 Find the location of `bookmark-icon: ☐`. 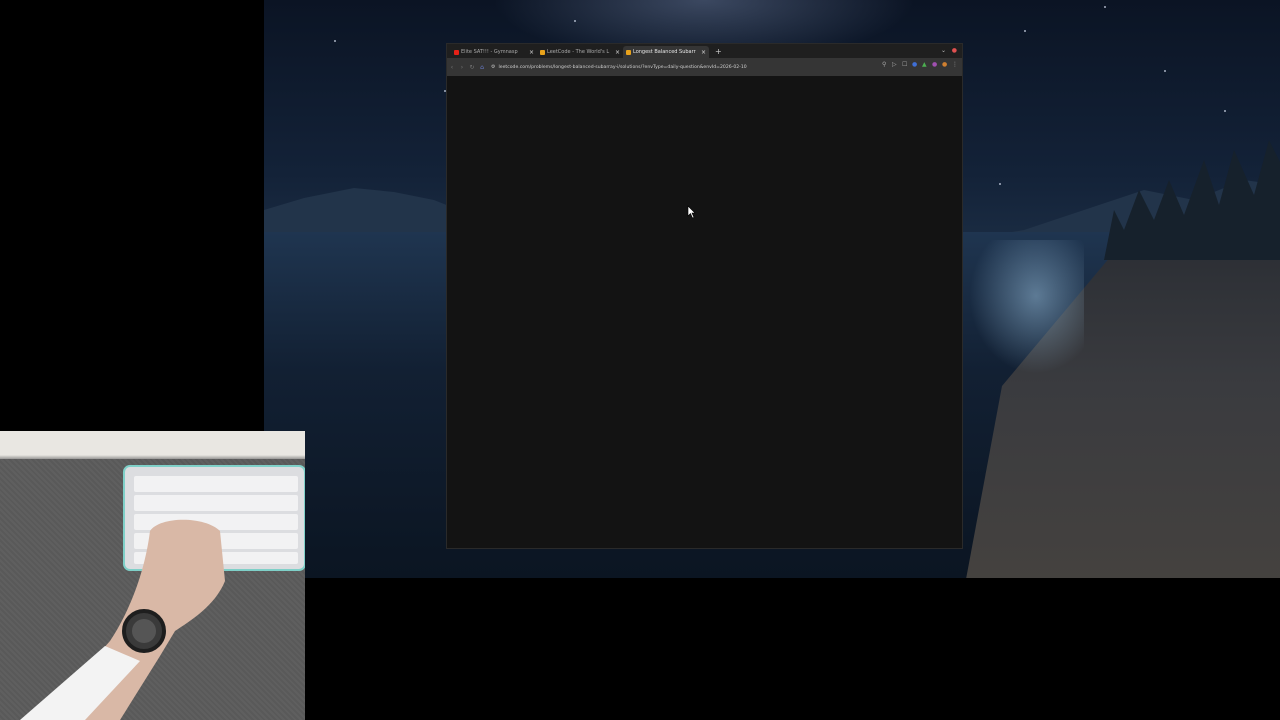

bookmark-icon: ☐ is located at coordinates (905, 65).